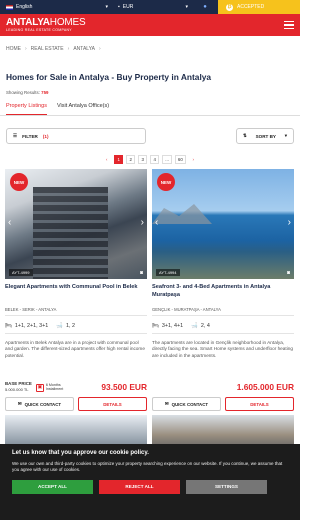 The image size is (320, 520). Describe the element at coordinates (150, 44) in the screenshot. I see `breadcrumb: HOME › REAL ESTATE › ANTALYA ›` at that location.